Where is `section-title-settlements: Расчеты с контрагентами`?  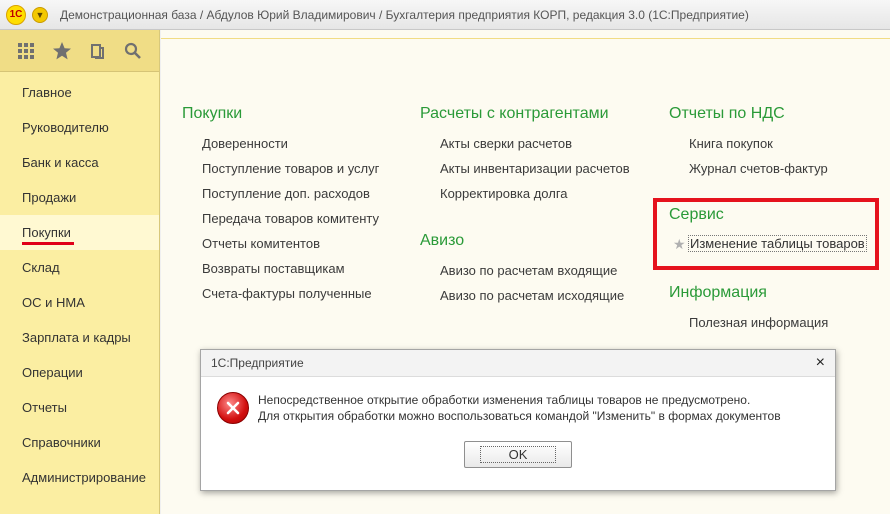
section-title-settlements: Расчеты с контрагентами is located at coordinates (514, 113).